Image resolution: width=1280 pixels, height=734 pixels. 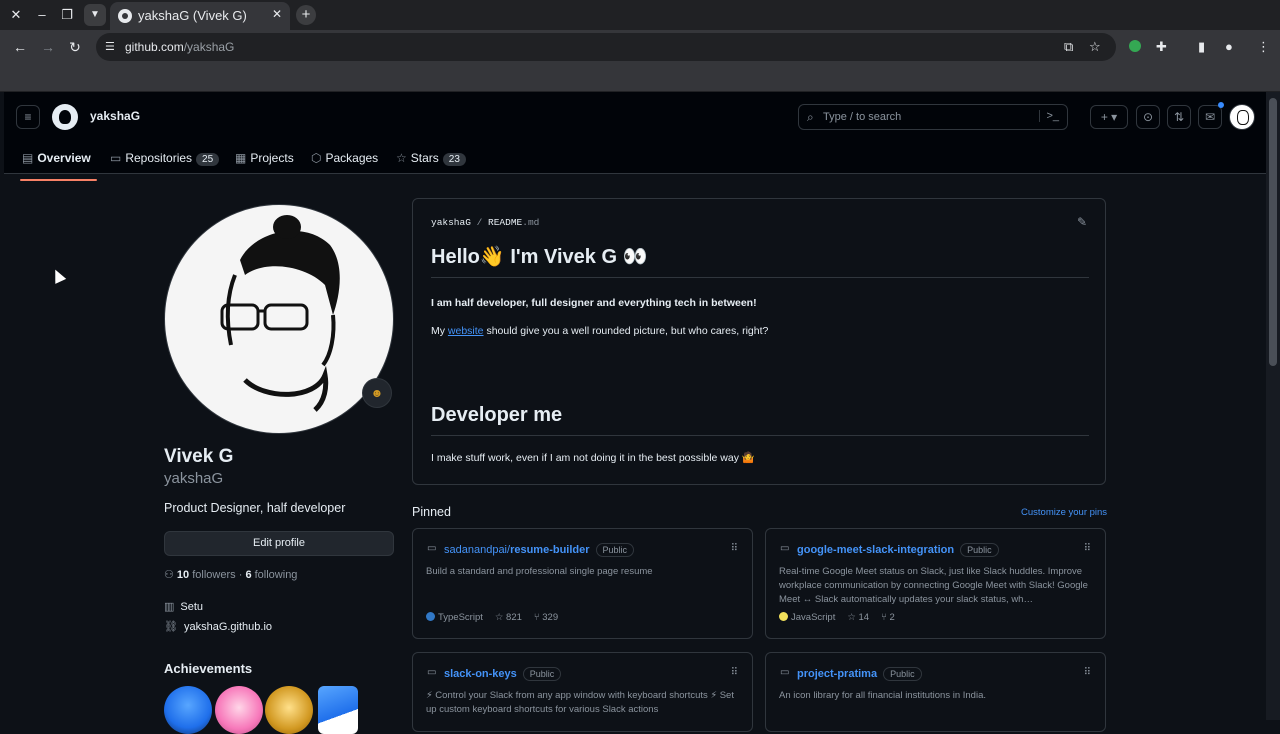 I want to click on inbox-icon: ✉, so click(x=1210, y=117).